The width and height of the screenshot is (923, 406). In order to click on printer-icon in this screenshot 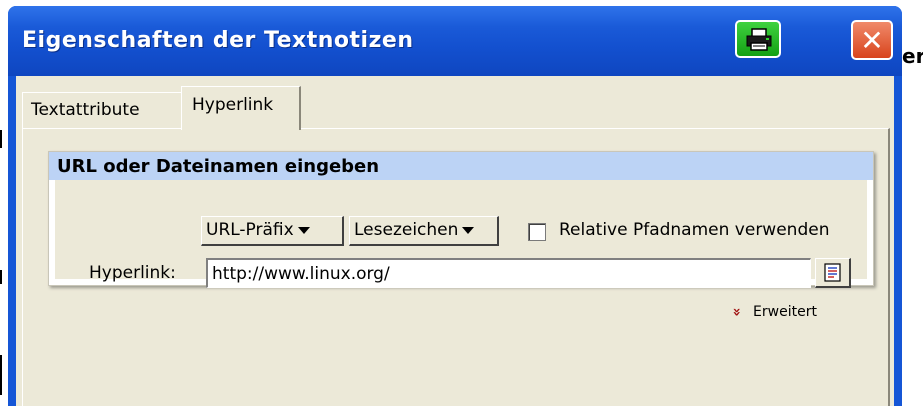, I will do `click(759, 39)`.